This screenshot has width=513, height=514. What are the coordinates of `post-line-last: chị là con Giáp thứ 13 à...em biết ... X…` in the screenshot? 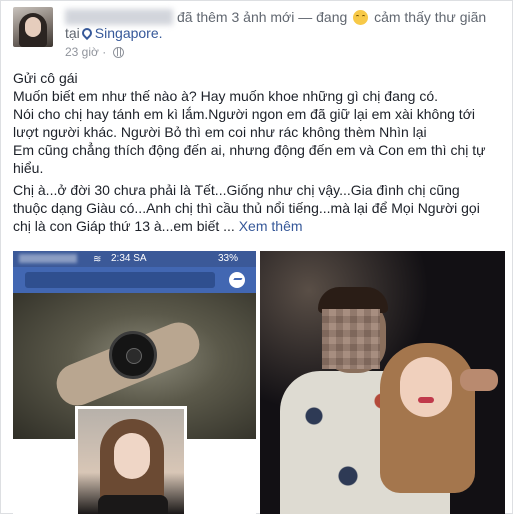 It's located at (259, 226).